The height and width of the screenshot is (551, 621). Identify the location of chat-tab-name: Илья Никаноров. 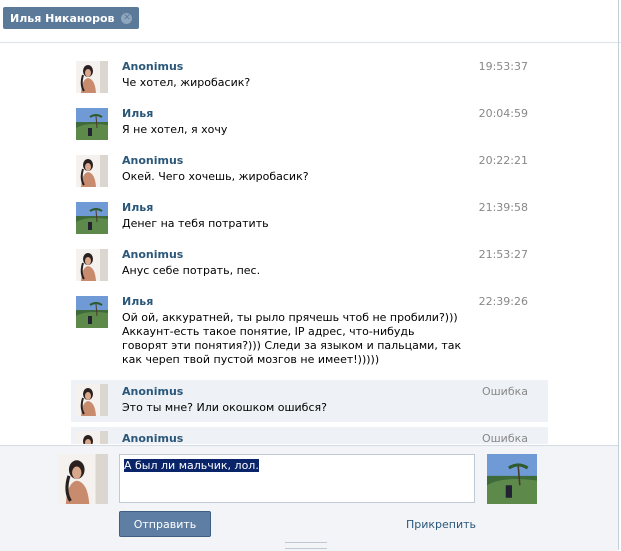
(62, 18).